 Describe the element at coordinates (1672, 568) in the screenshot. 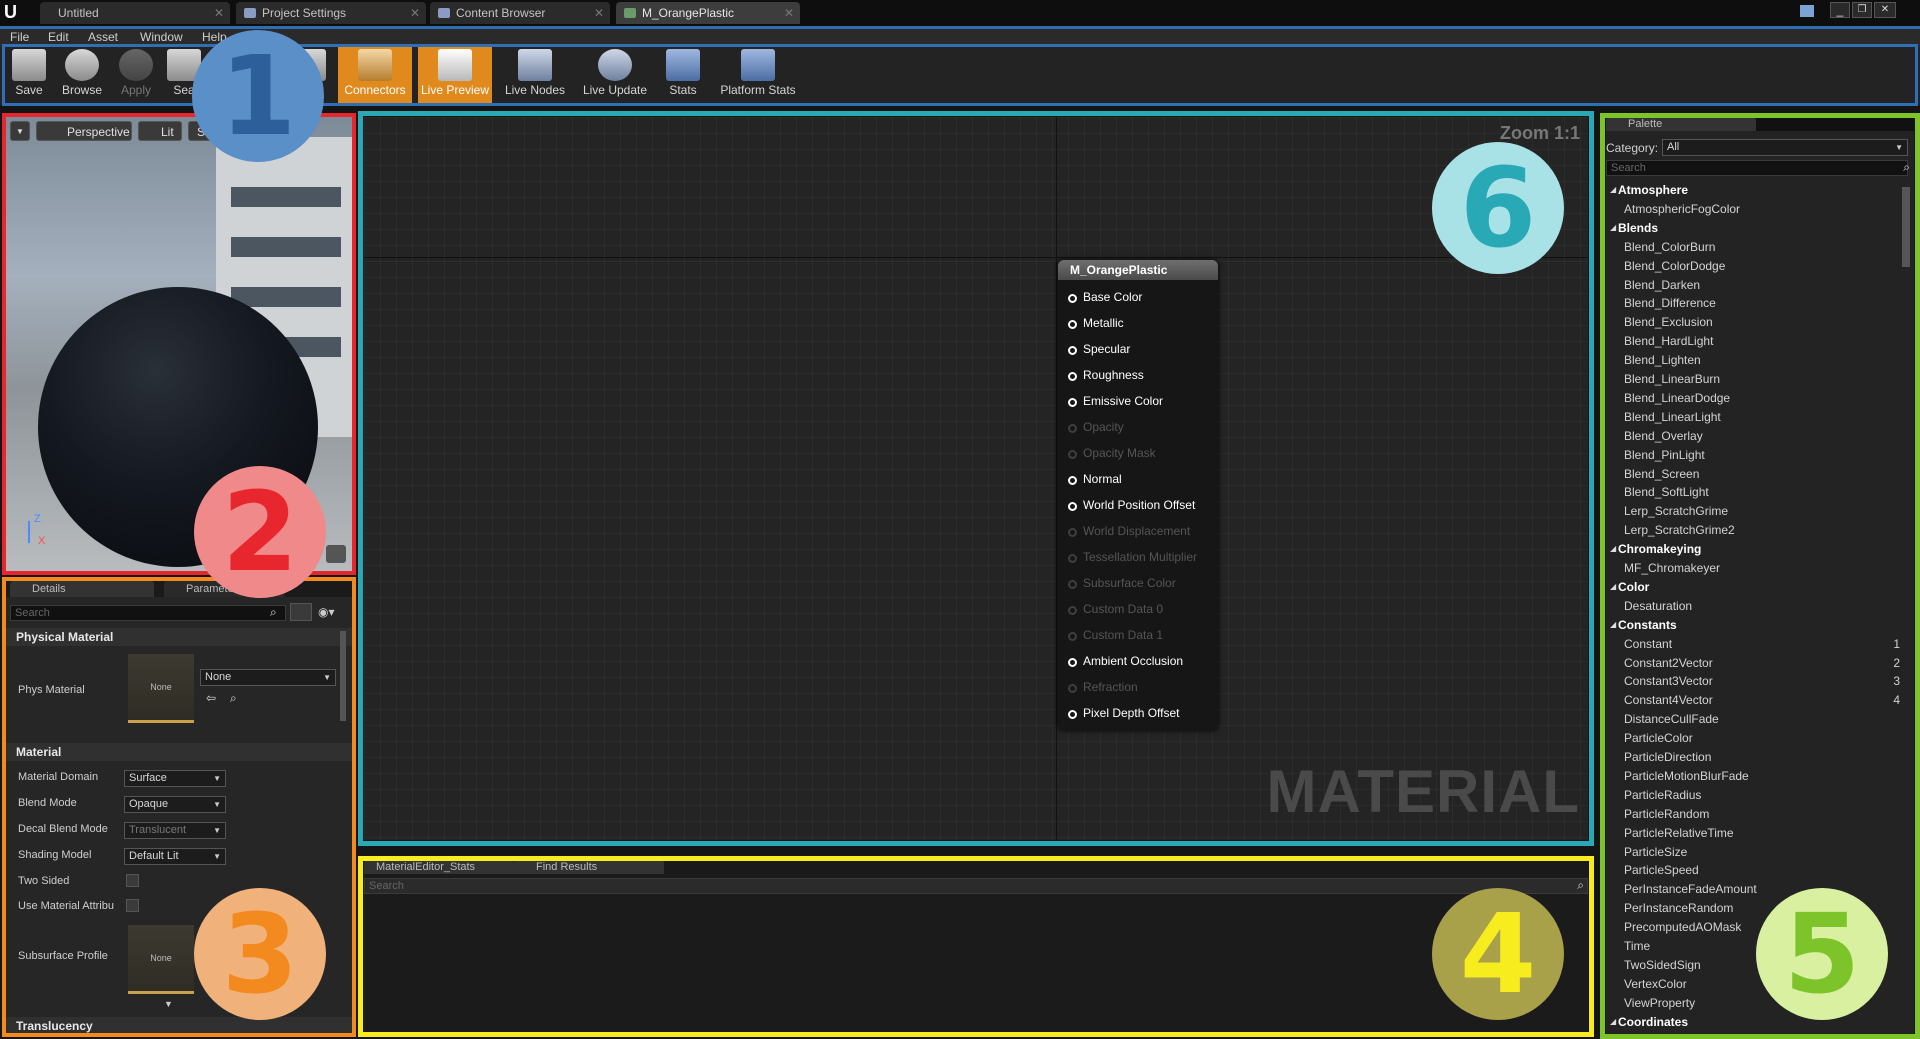

I see `palette-item: MF_Chromakeyer` at that location.